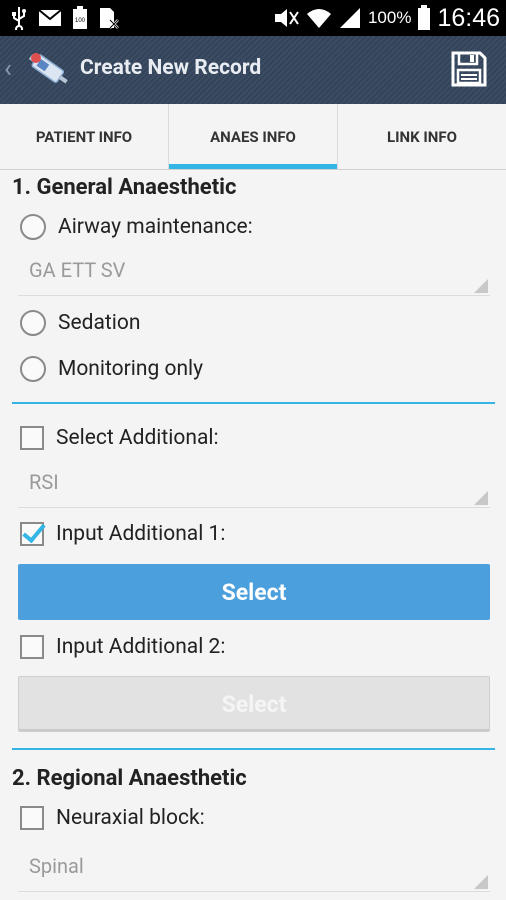 Image resolution: width=506 pixels, height=900 pixels. Describe the element at coordinates (33, 323) in the screenshot. I see `sedation-radio` at that location.